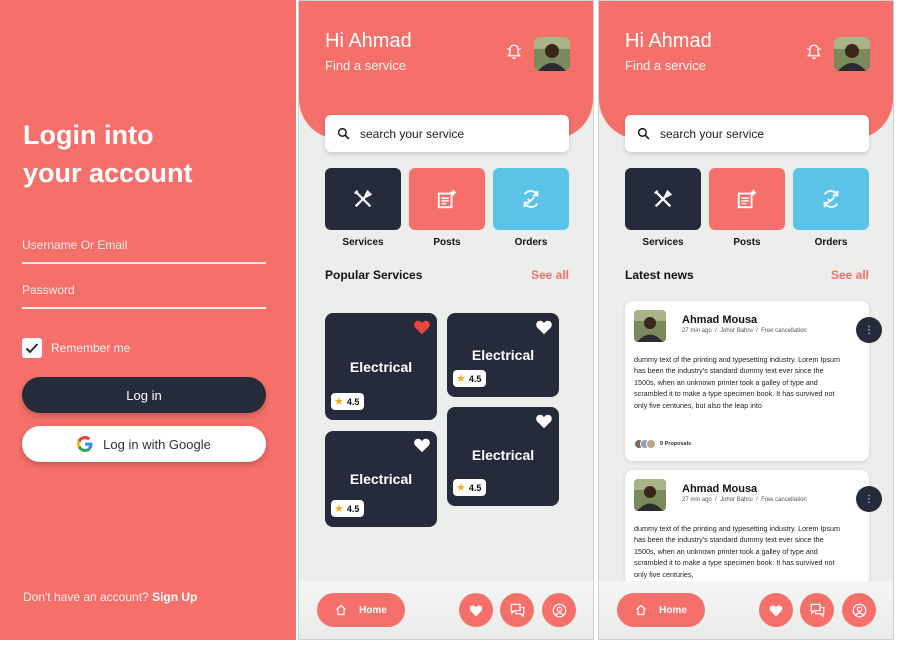 This screenshot has height=648, width=899. I want to click on signup-prompt: Don't have an account? Sign Up, so click(110, 597).